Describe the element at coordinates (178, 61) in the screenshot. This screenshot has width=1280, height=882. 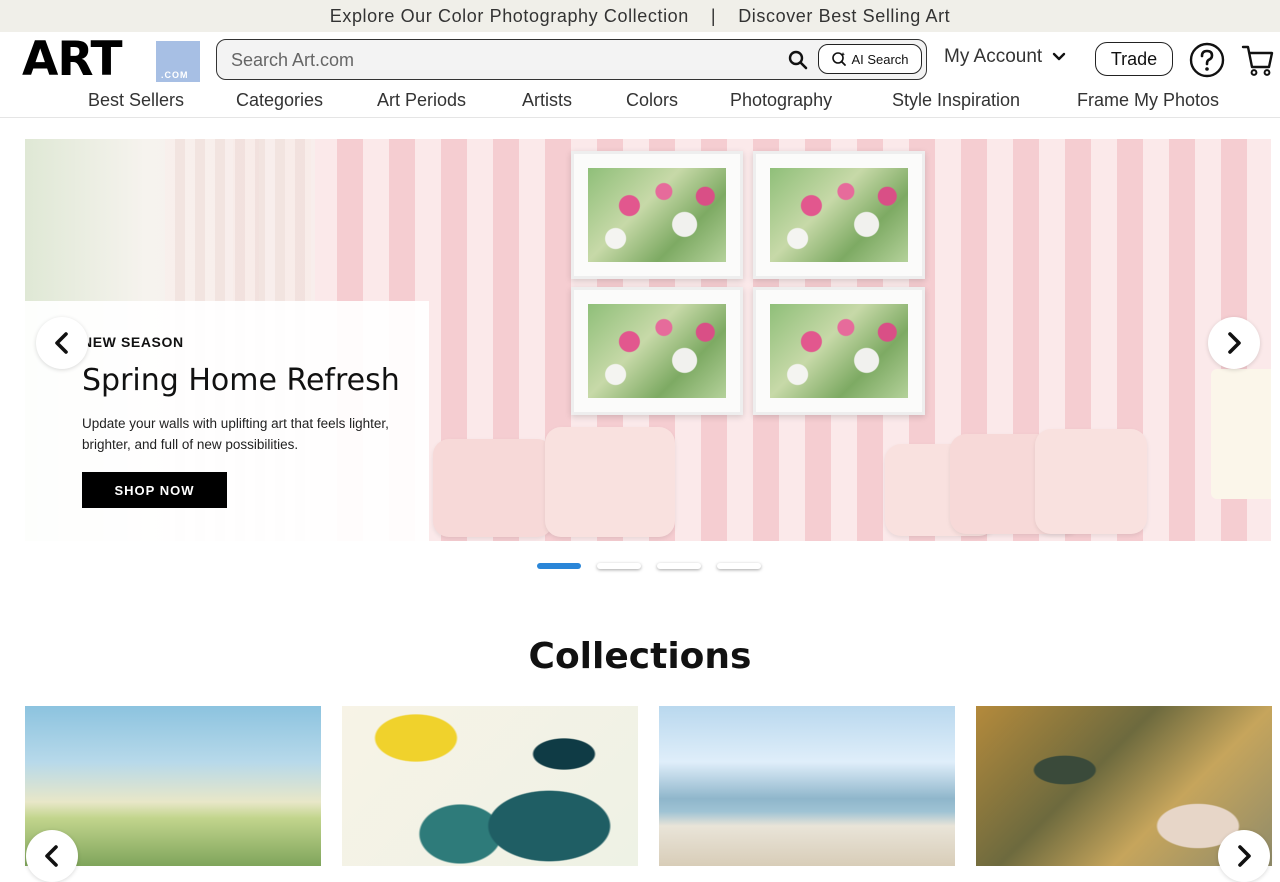
I see `logo-box: .COM` at that location.